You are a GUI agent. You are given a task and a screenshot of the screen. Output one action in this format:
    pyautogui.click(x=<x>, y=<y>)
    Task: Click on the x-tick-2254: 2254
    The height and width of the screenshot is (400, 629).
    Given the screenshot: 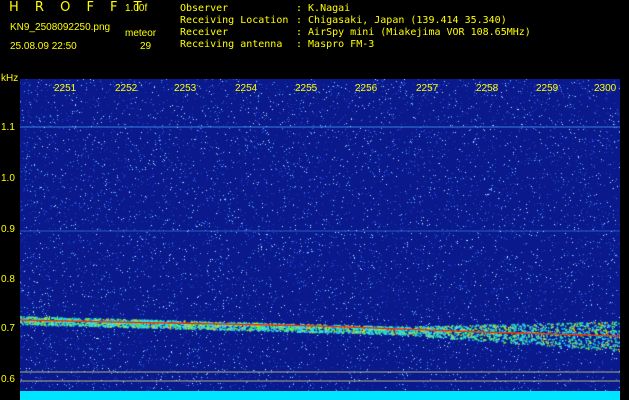 What is the action you would take?
    pyautogui.click(x=246, y=88)
    